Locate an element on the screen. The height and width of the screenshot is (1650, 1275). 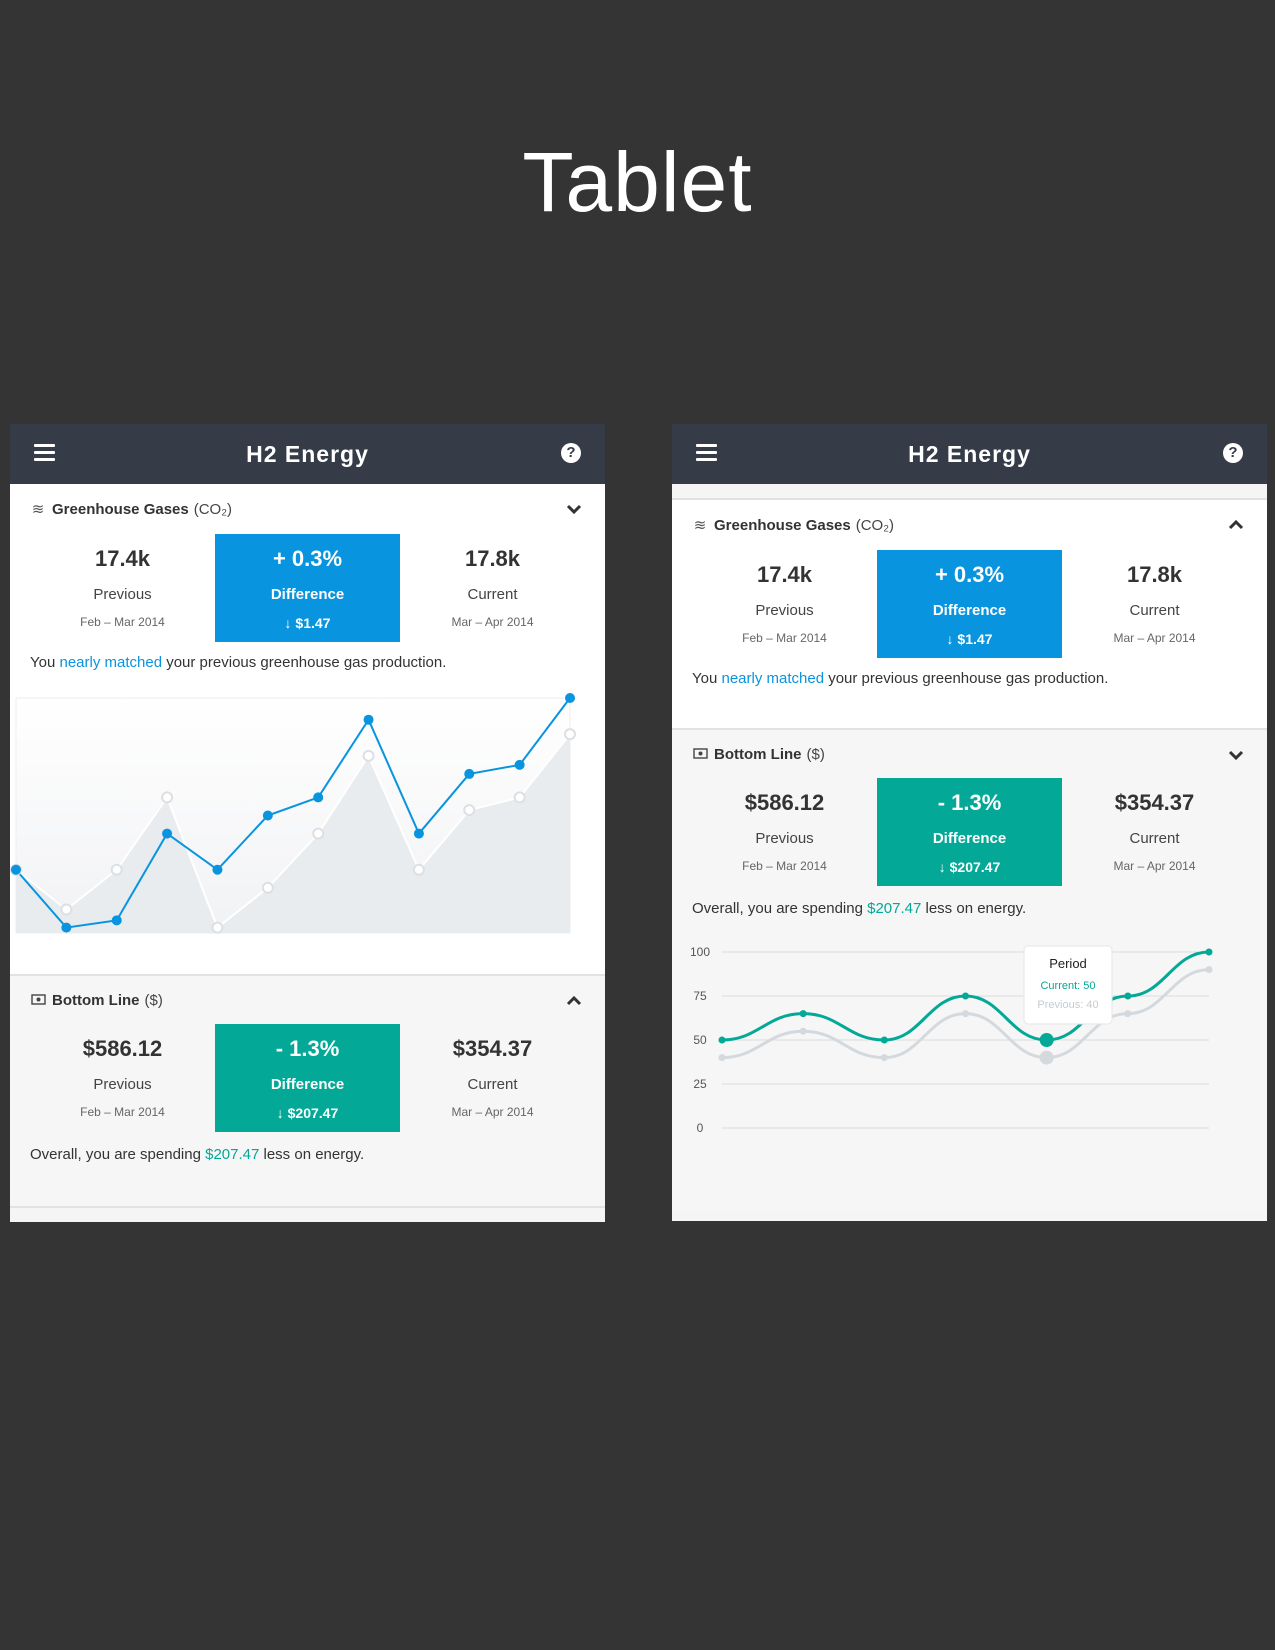
current-value: $354.37 is located at coordinates (1154, 802).